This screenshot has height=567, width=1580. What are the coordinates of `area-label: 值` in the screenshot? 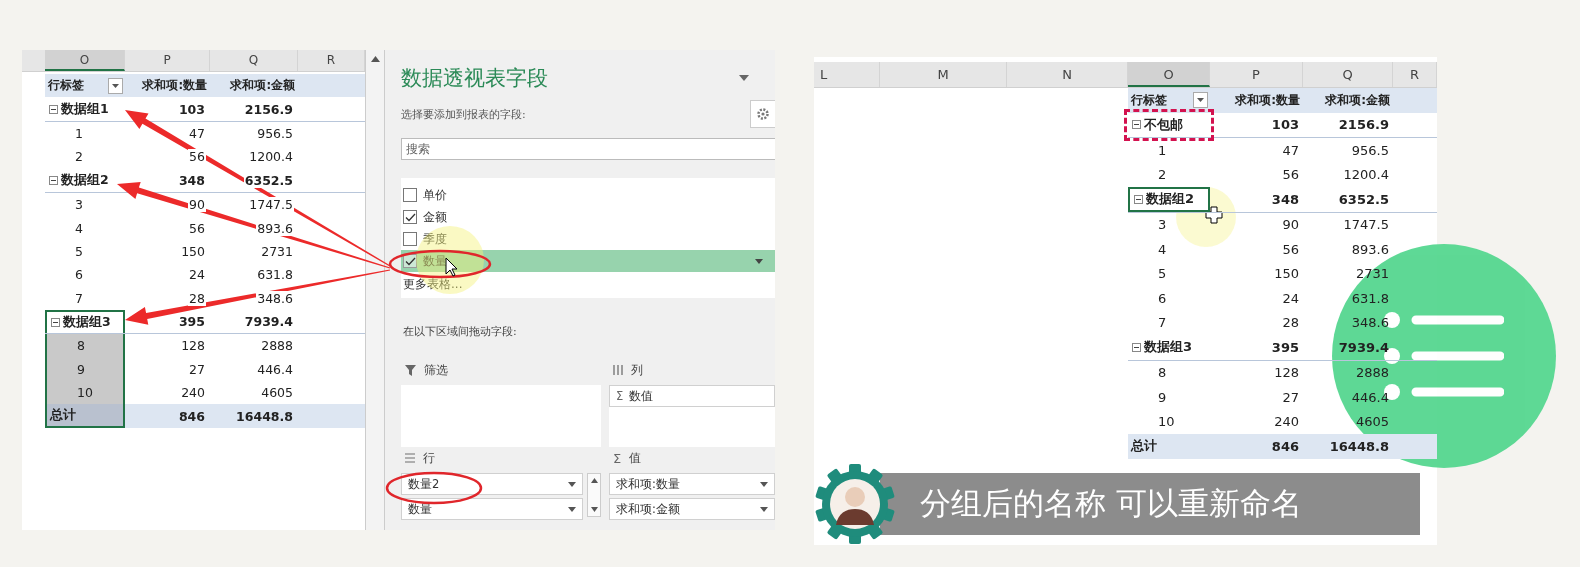 It's located at (635, 458).